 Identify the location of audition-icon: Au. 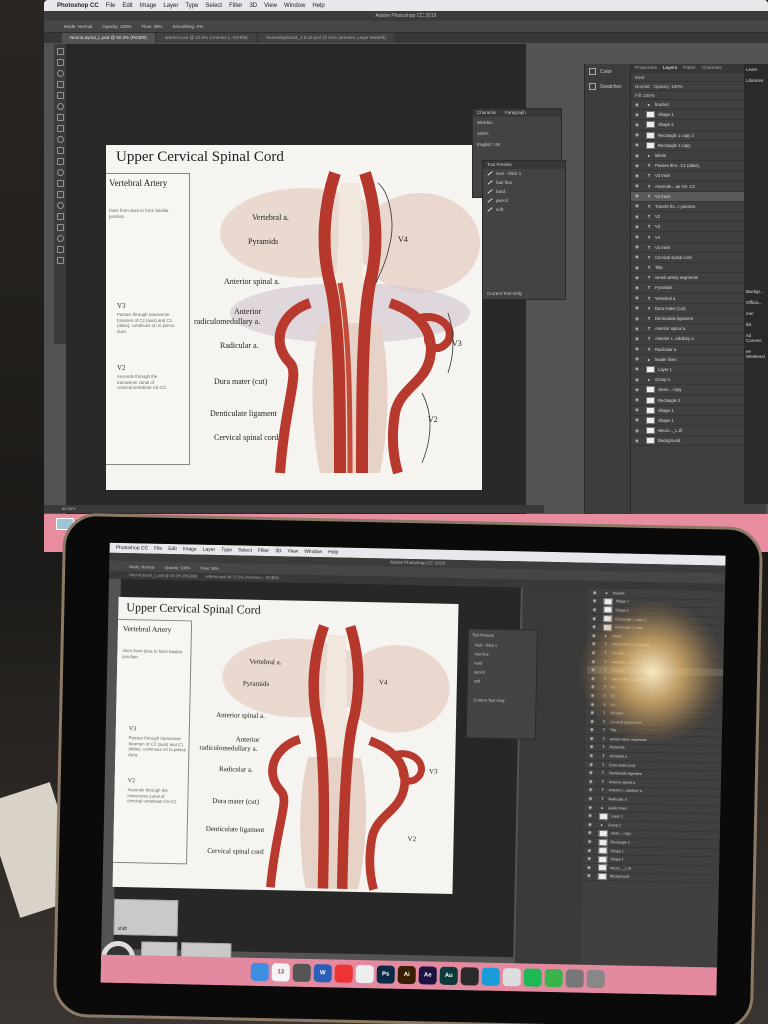
(448, 976).